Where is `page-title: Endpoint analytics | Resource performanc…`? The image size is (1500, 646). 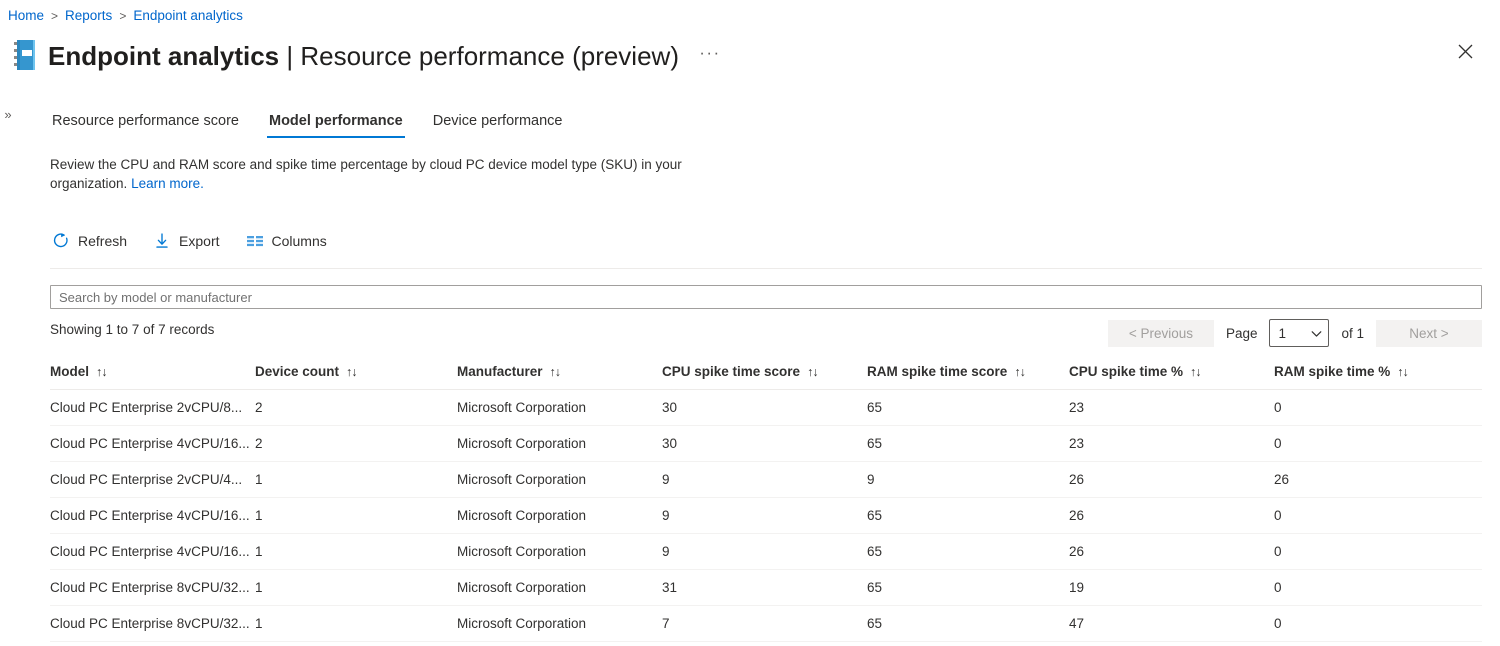 page-title: Endpoint analytics | Resource performanc… is located at coordinates (363, 56).